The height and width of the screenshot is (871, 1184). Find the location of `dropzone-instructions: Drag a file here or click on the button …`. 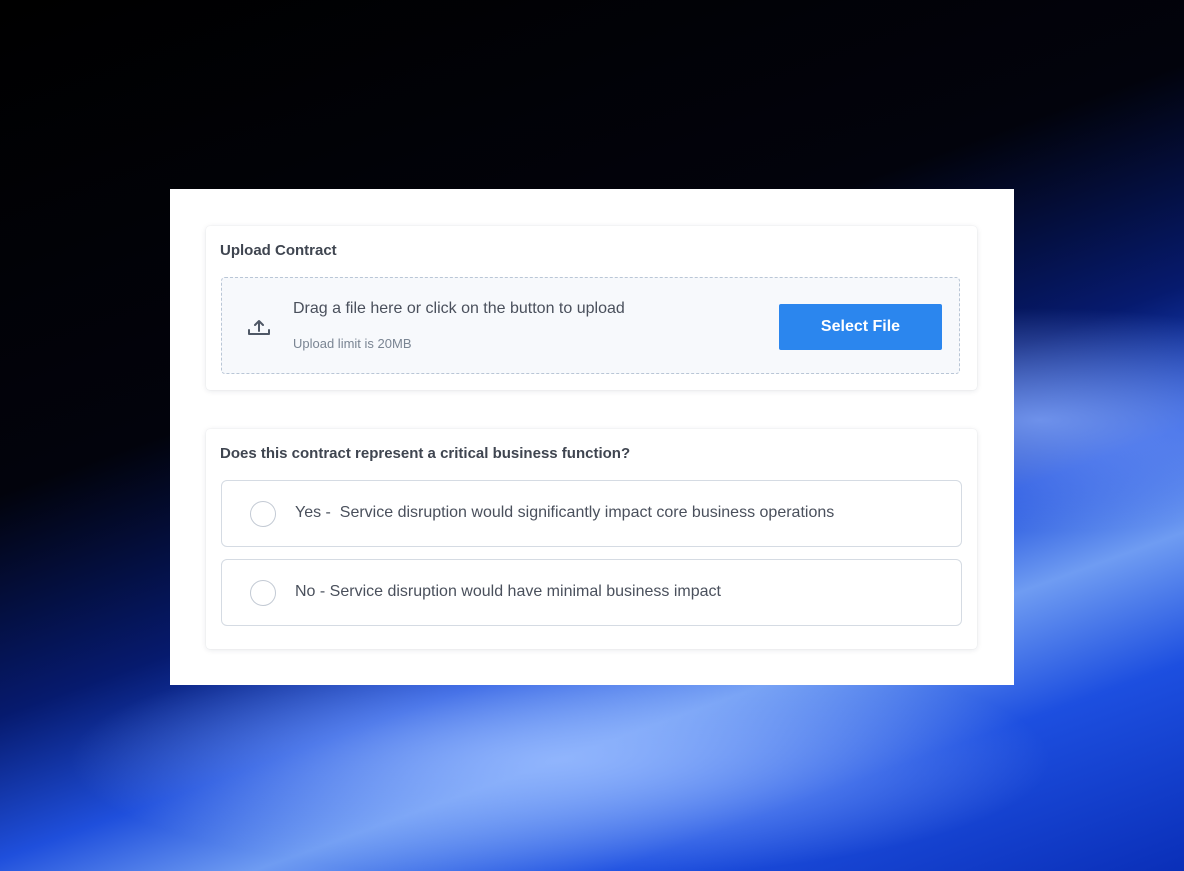

dropzone-instructions: Drag a file here or click on the button … is located at coordinates (459, 308).